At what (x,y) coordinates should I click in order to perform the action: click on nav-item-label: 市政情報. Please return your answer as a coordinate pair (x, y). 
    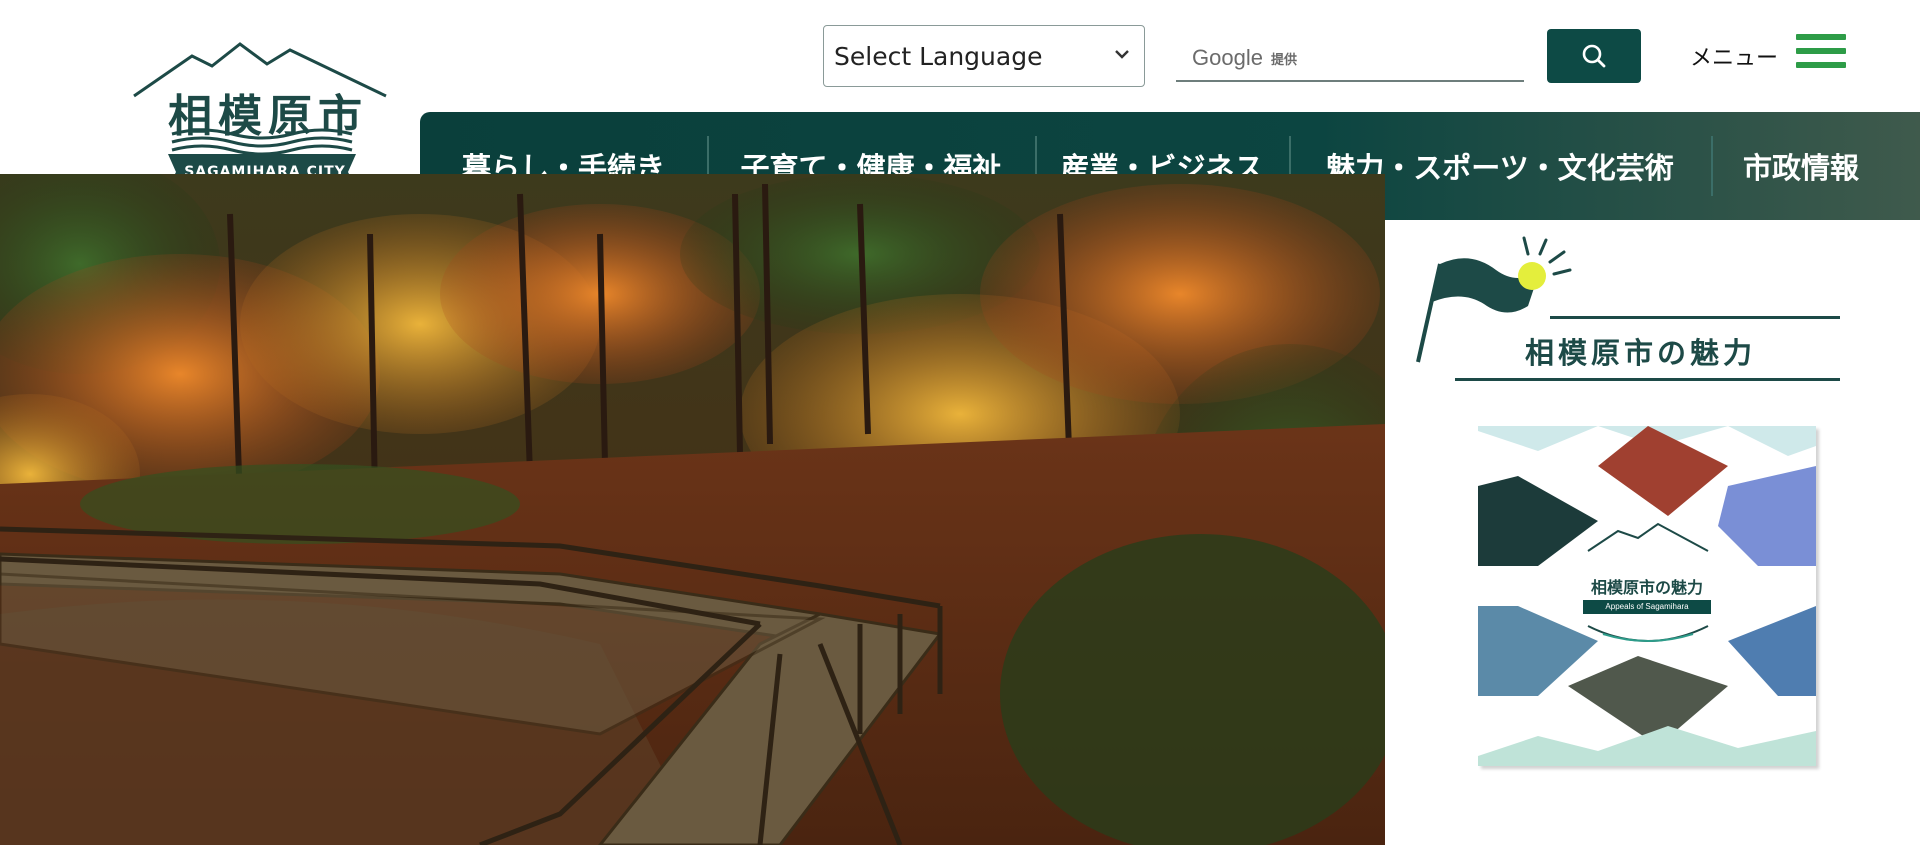
    Looking at the image, I should click on (1800, 168).